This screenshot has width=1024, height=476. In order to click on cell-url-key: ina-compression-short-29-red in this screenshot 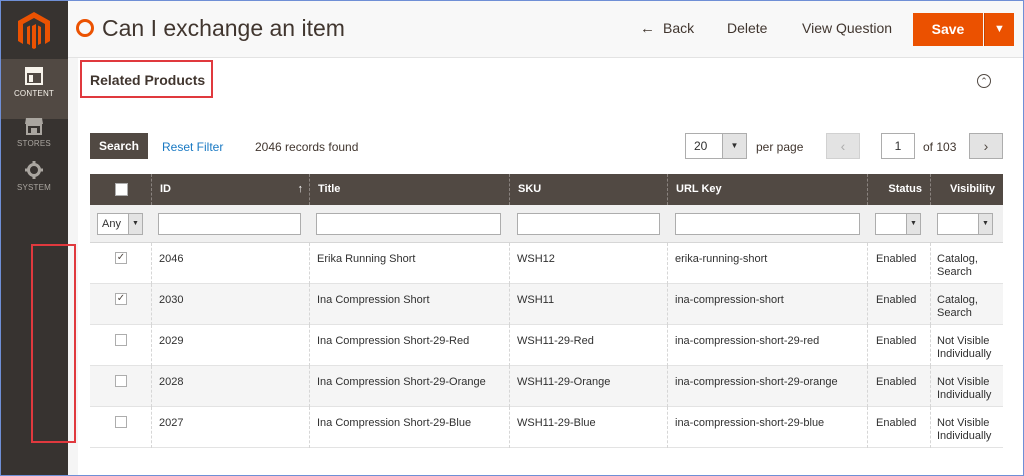, I will do `click(747, 341)`.